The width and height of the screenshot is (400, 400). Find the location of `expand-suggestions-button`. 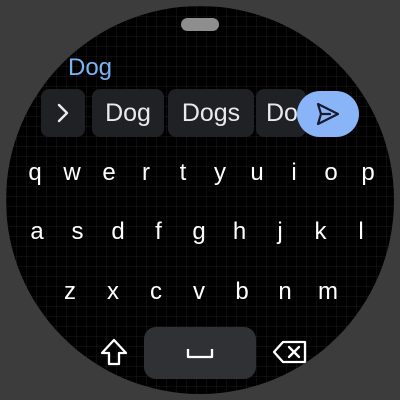

expand-suggestions-button is located at coordinates (63, 113).